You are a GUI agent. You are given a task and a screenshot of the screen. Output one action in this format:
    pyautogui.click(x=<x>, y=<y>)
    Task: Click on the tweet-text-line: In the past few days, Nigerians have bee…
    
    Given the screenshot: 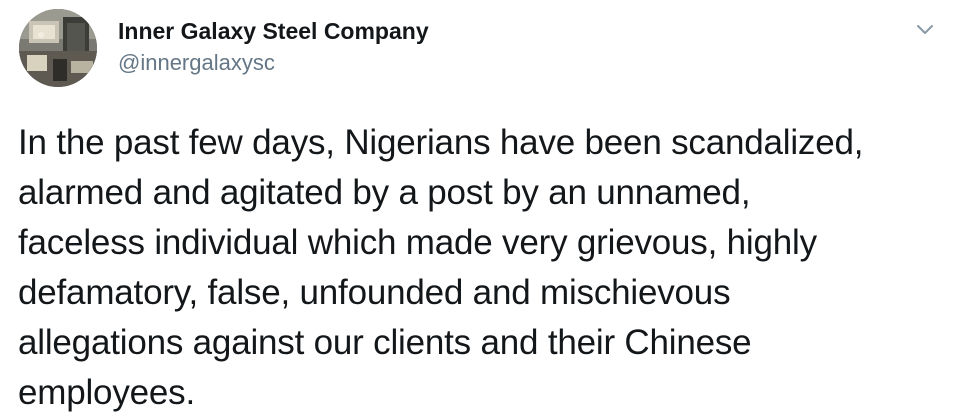 What is the action you would take?
    pyautogui.click(x=441, y=142)
    